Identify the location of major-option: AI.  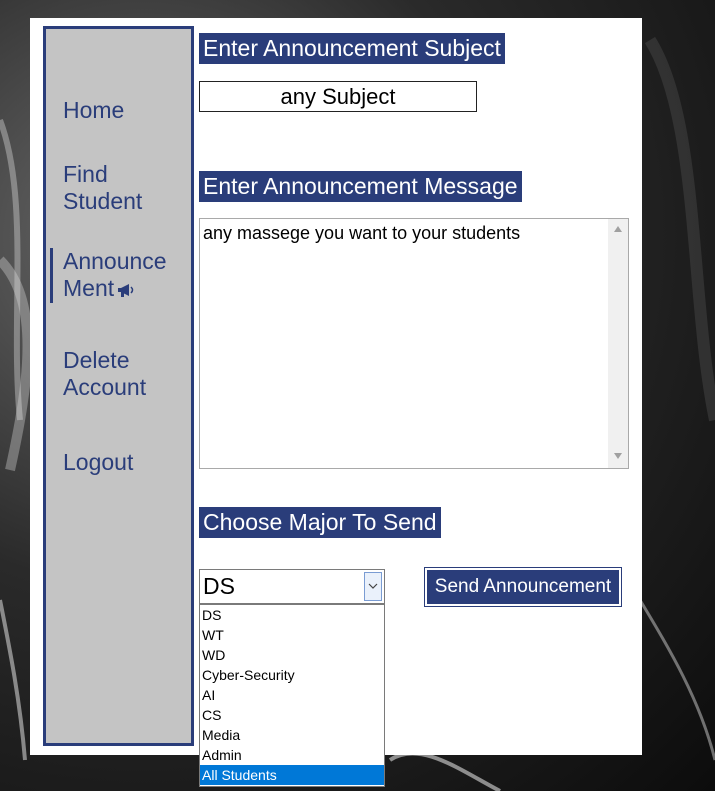
(292, 695).